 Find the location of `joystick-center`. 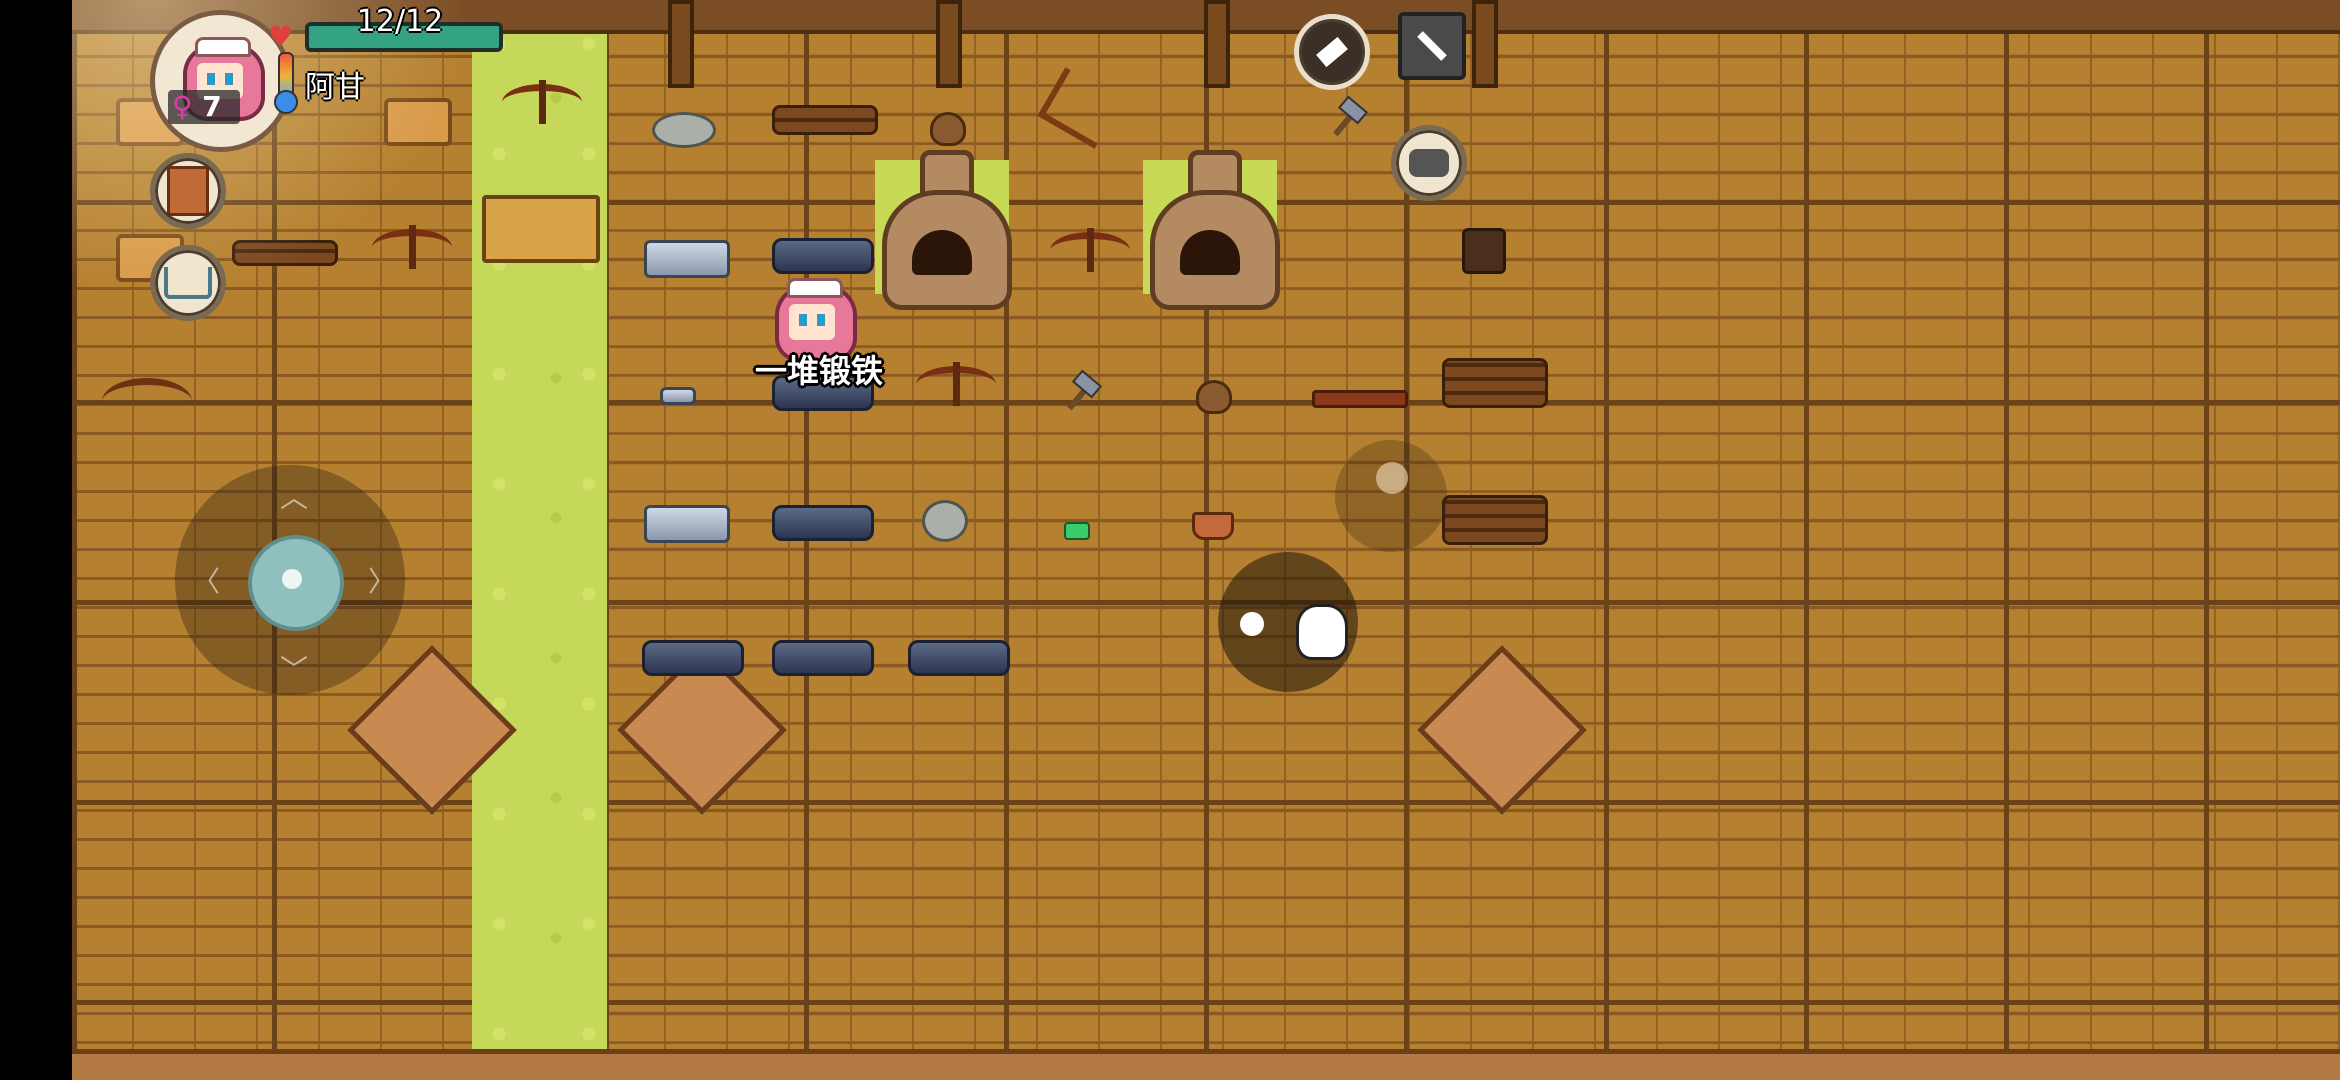

joystick-center is located at coordinates (292, 579).